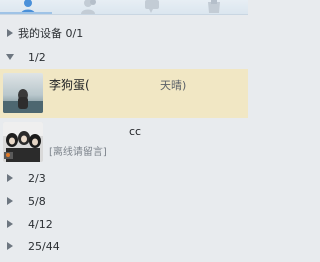 This screenshot has height=262, width=320. Describe the element at coordinates (173, 85) in the screenshot. I see `contact-status: 天晴)` at that location.